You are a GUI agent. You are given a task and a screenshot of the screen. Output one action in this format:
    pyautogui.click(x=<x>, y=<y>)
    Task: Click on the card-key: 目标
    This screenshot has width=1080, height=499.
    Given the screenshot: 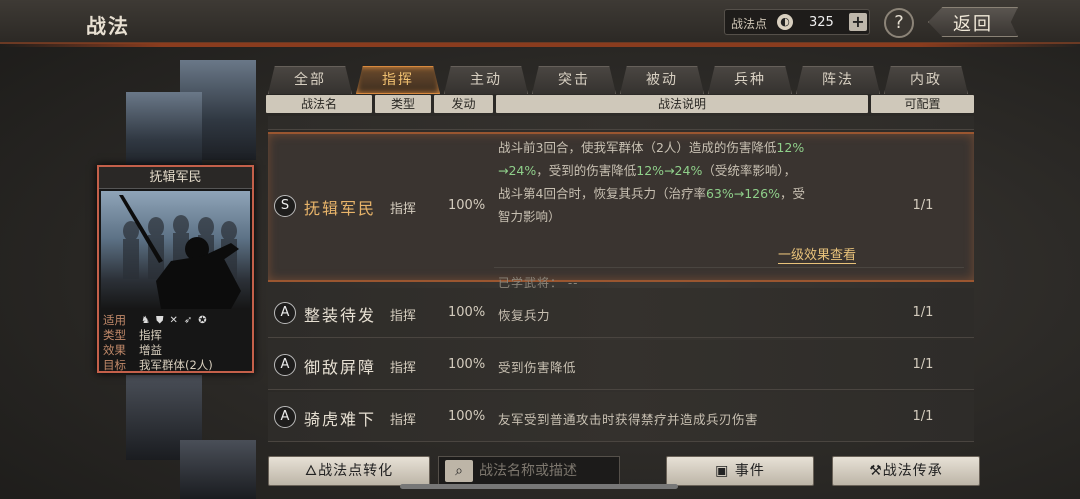 What is the action you would take?
    pyautogui.click(x=114, y=365)
    